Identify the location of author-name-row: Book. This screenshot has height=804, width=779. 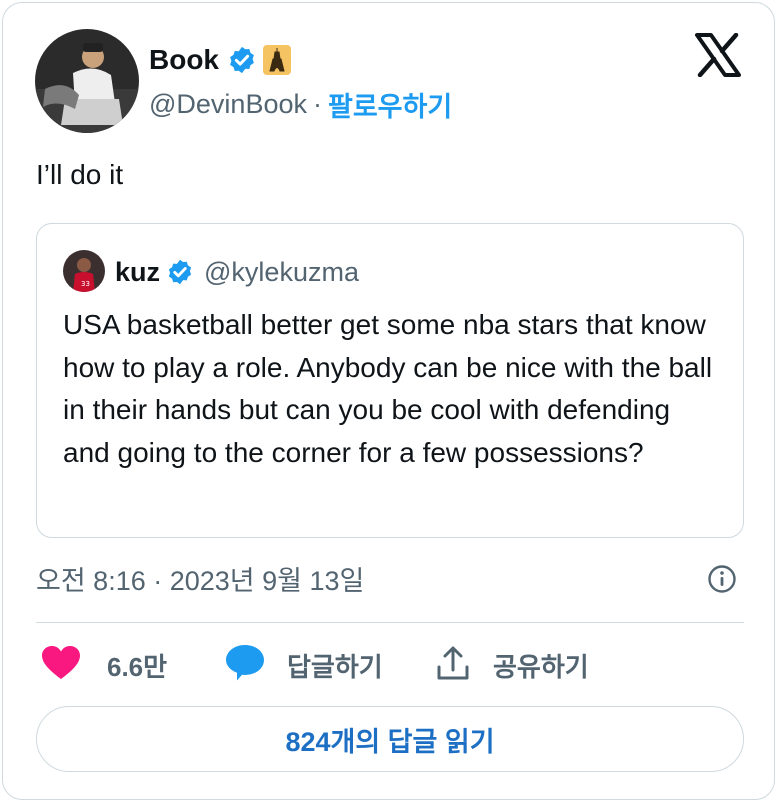
(220, 60).